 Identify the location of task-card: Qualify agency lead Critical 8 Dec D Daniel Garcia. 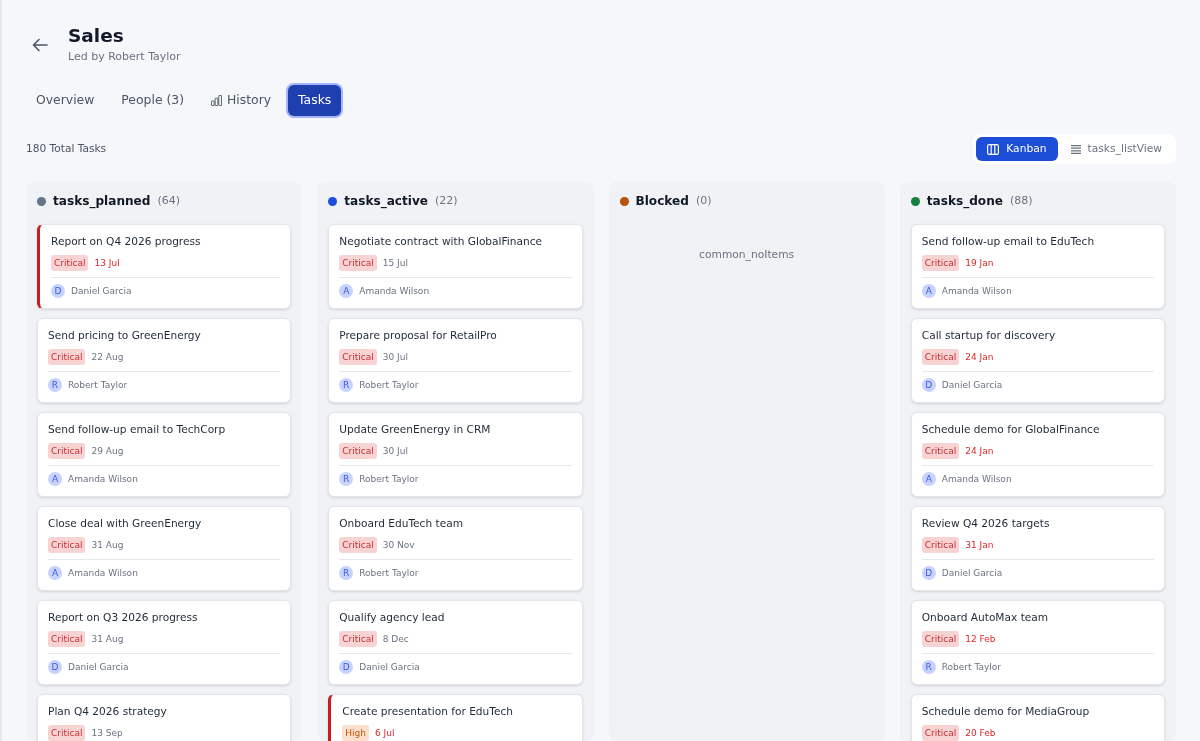
(455, 642).